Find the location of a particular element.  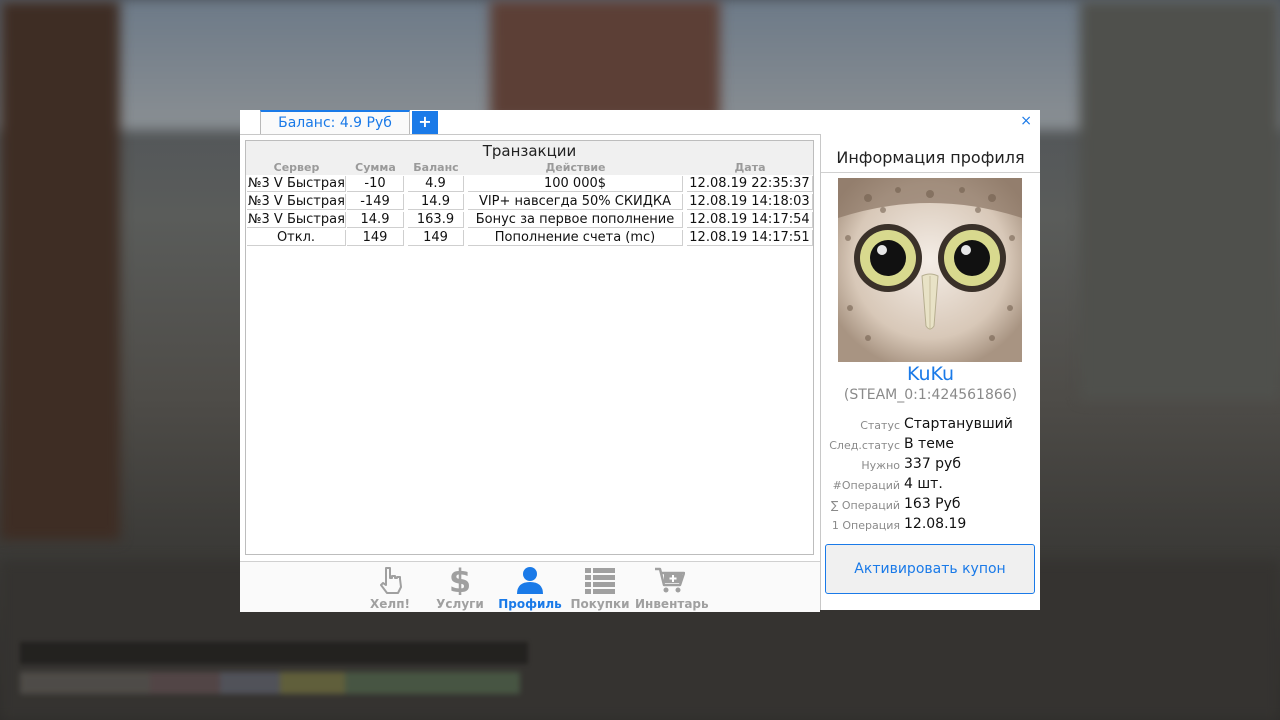

list-icon is located at coordinates (600, 581).